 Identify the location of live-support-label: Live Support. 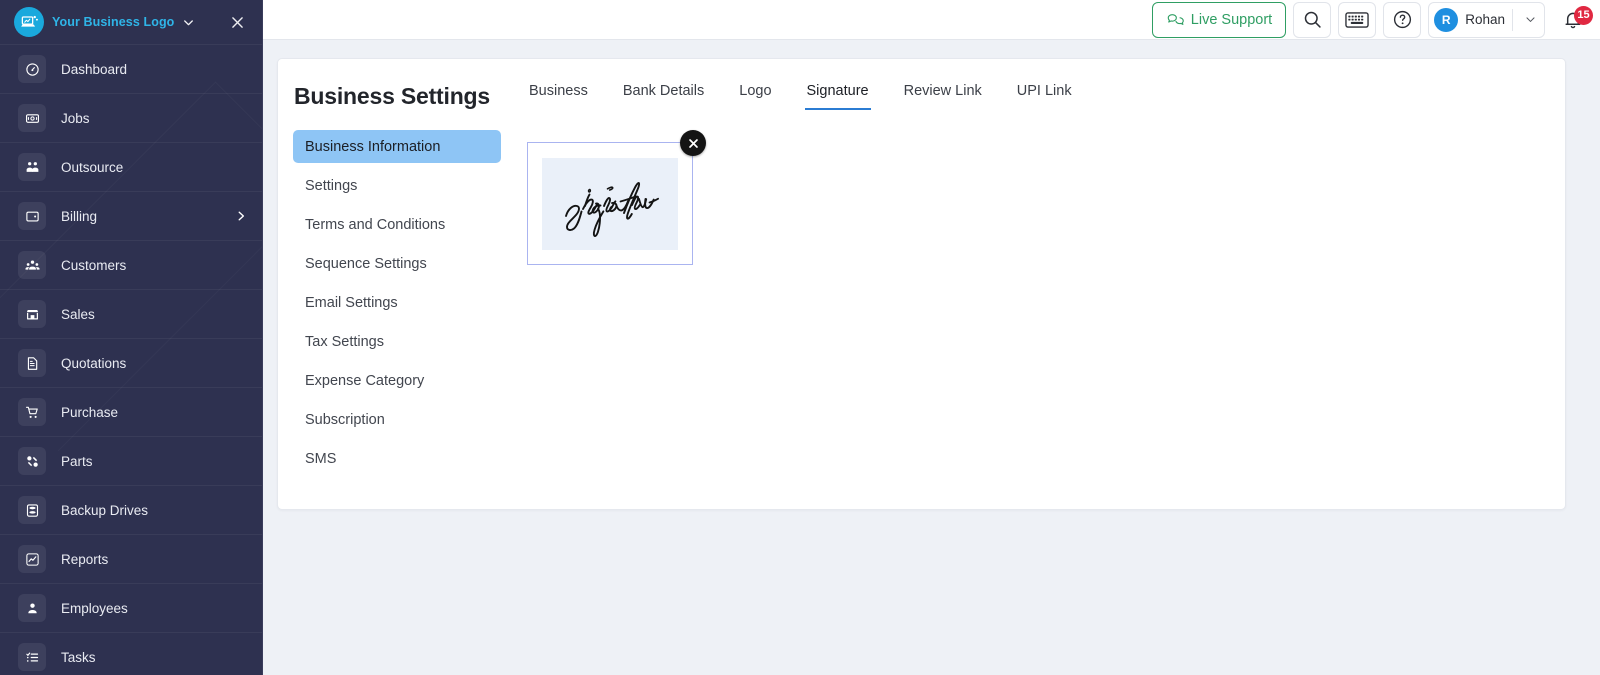
(1231, 19).